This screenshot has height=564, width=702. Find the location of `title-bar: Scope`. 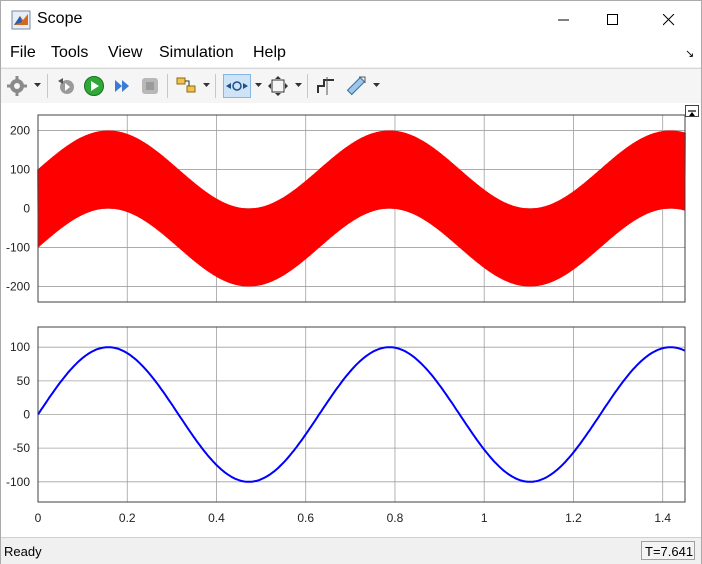

title-bar: Scope is located at coordinates (351, 20).